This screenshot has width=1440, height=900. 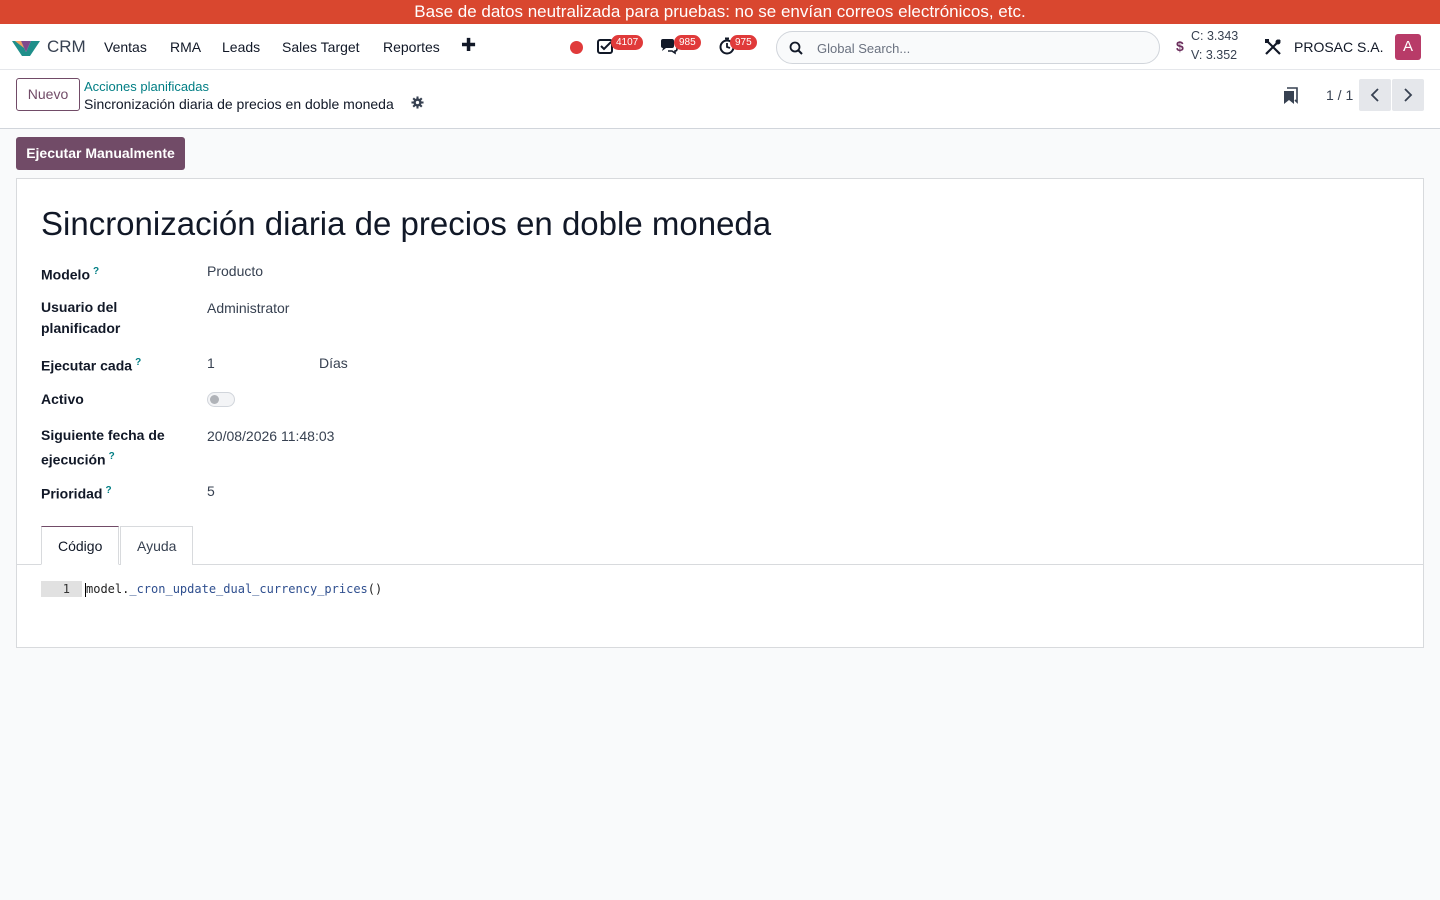 I want to click on code-parens: (), so click(x=375, y=589).